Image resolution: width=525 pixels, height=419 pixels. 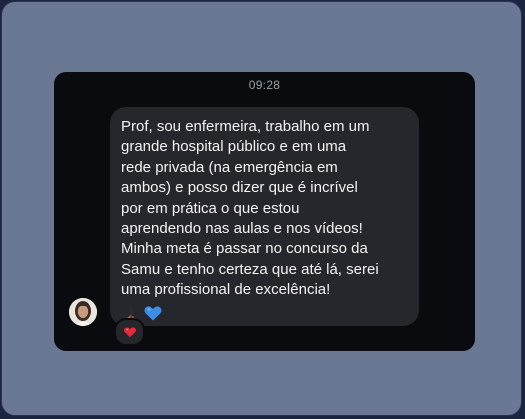 What do you see at coordinates (265, 313) in the screenshot?
I see `message-emojis` at bounding box center [265, 313].